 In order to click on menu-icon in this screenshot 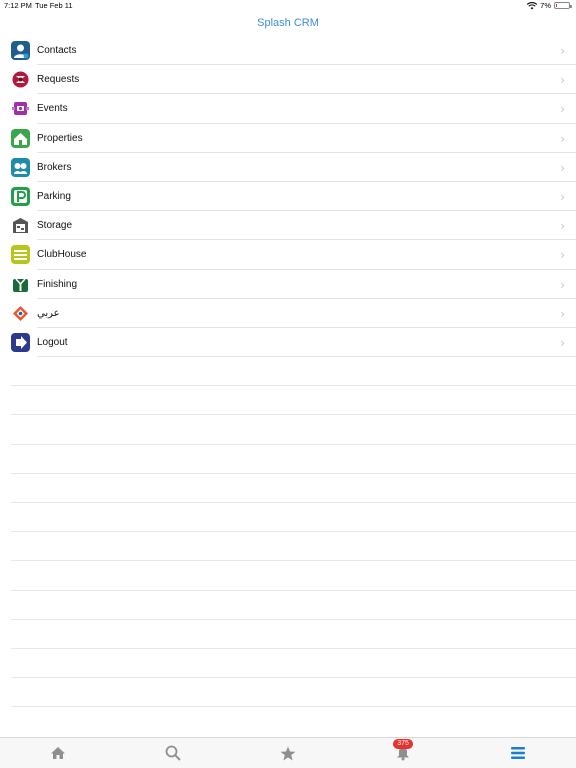, I will do `click(518, 753)`.